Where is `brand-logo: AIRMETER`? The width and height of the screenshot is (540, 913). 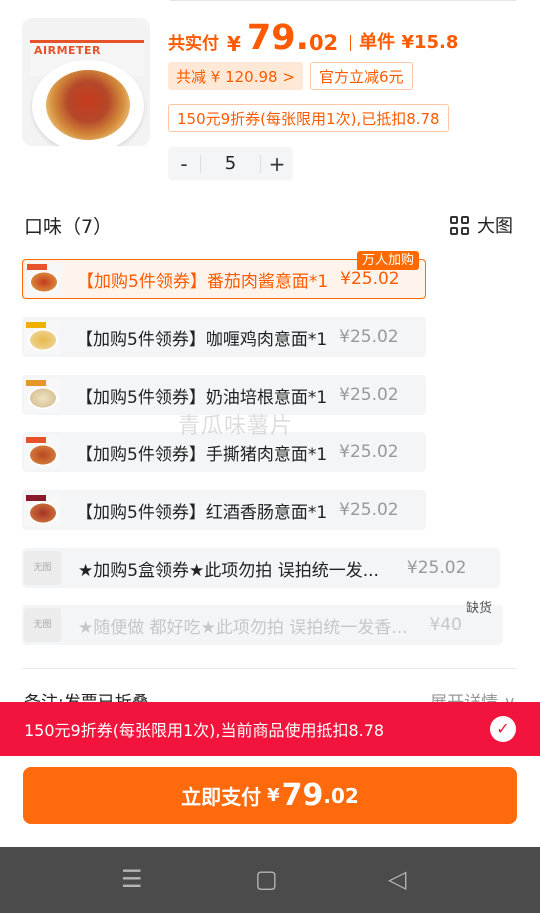 brand-logo: AIRMETER is located at coordinates (68, 50).